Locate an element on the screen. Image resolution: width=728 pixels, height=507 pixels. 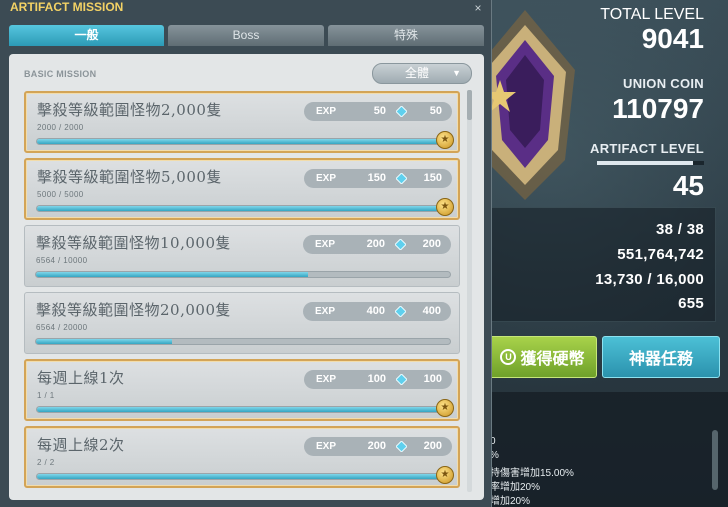
detail-value-4: 655 is located at coordinates (691, 303).